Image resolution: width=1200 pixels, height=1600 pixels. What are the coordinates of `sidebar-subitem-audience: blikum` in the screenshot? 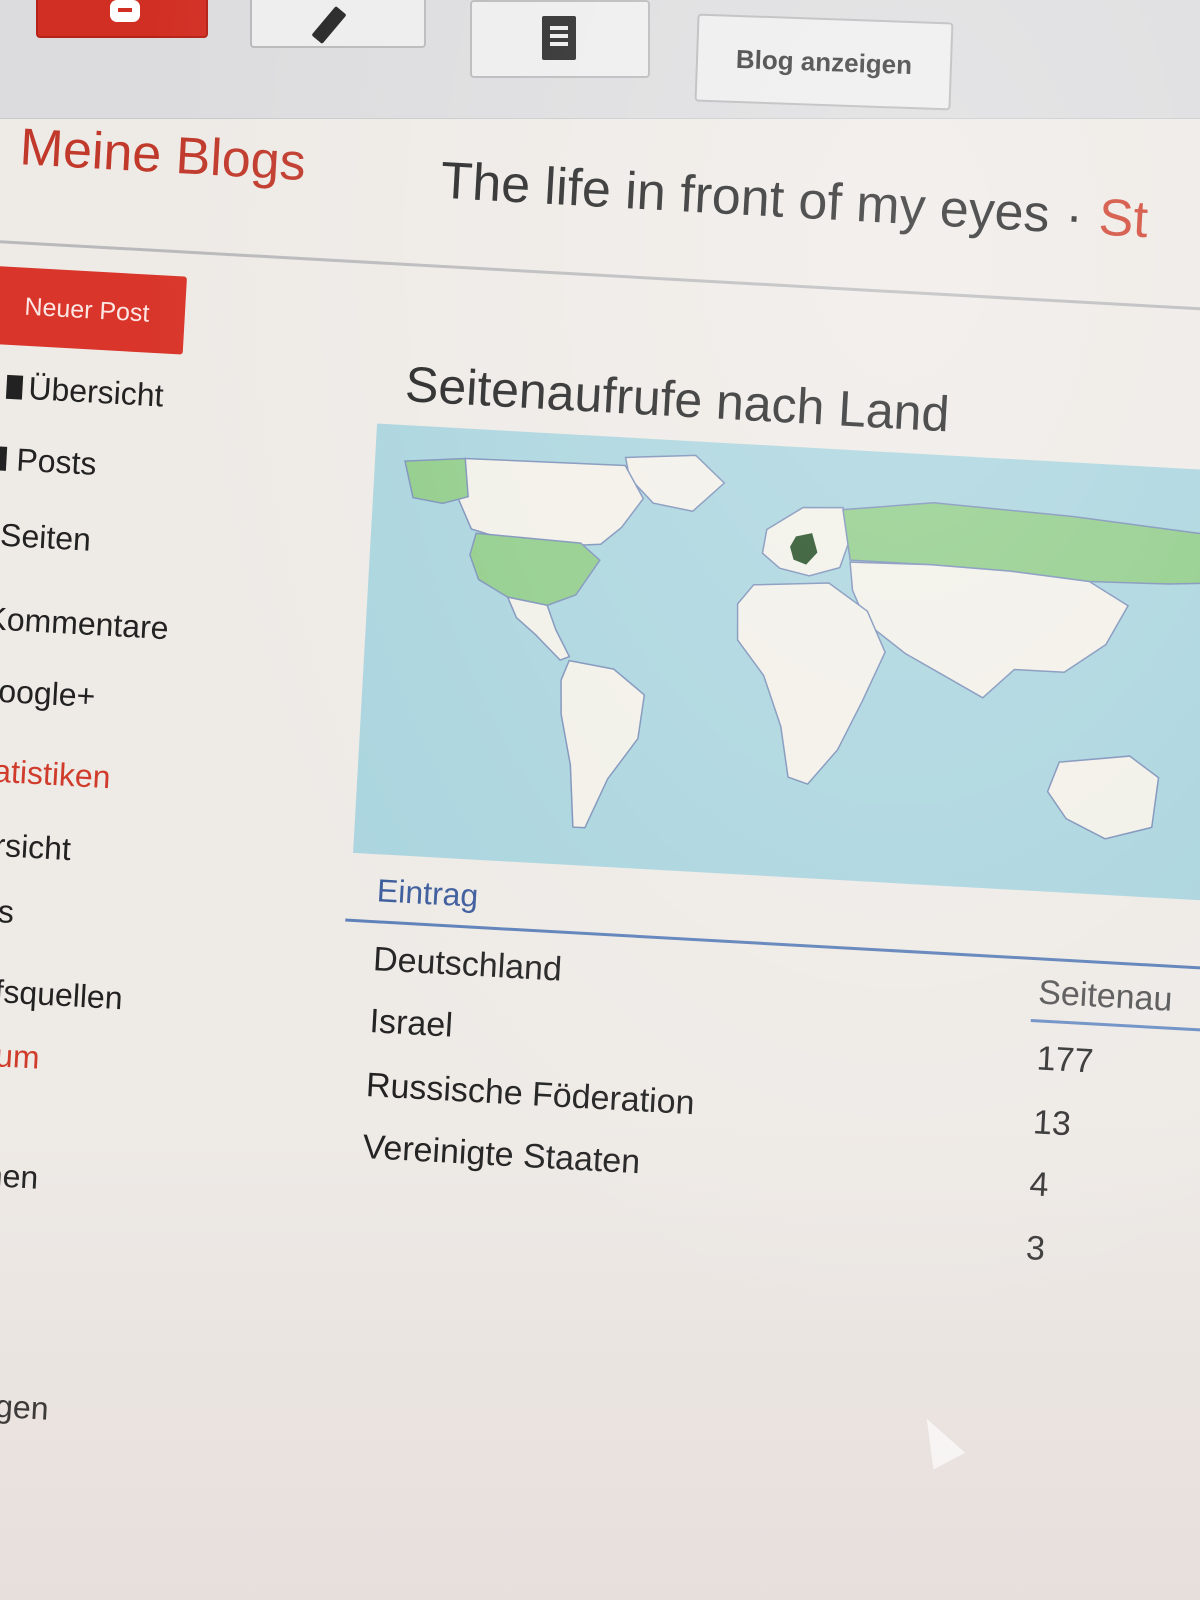 It's located at (20, 1056).